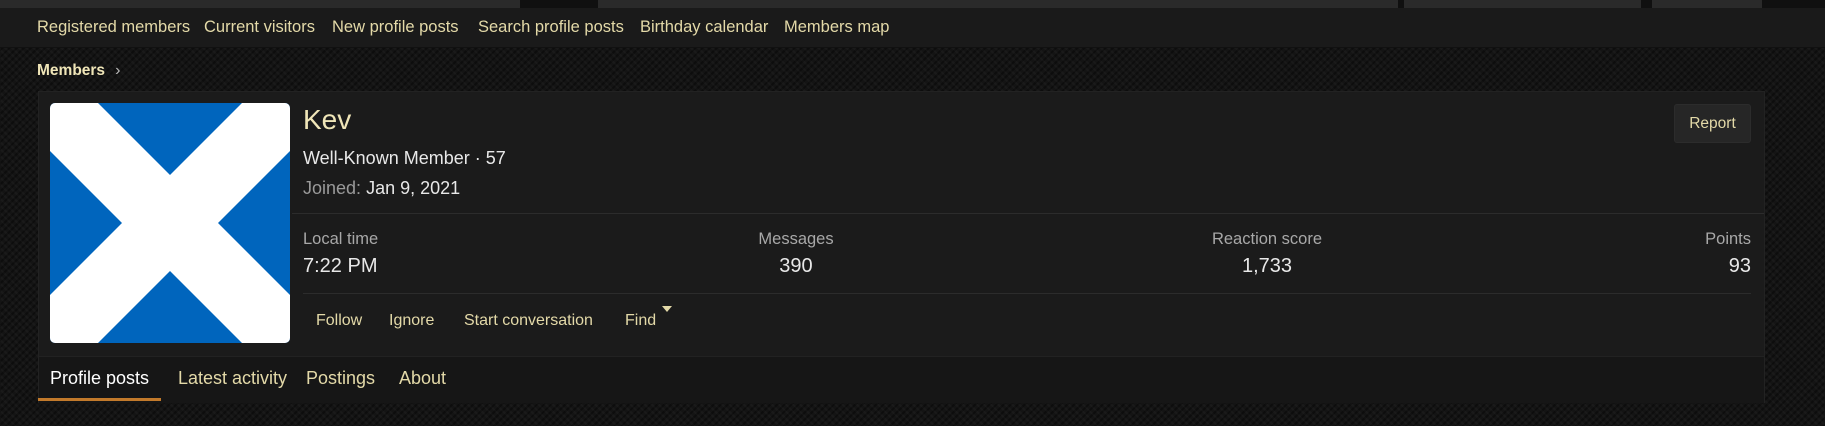  Describe the element at coordinates (528, 321) in the screenshot. I see `start-conversation-button: Start conversation` at that location.